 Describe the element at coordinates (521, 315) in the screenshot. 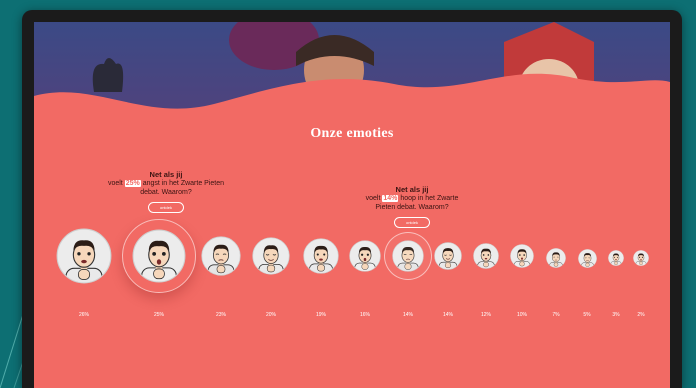

I see `emotion-percent-label: 10%` at that location.